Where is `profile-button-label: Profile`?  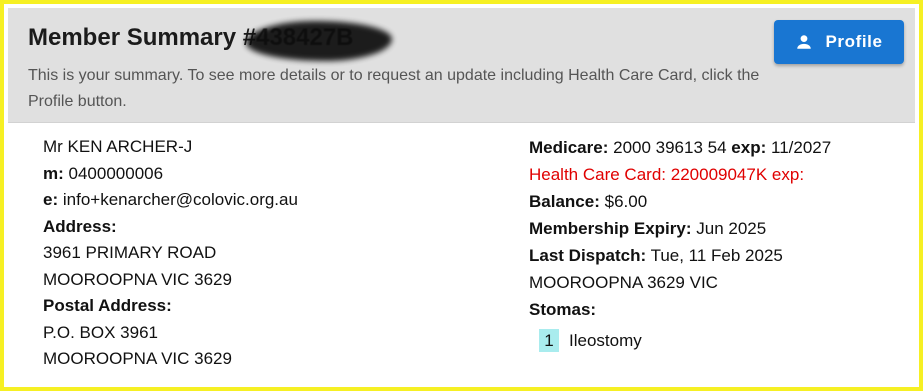
profile-button-label: Profile is located at coordinates (854, 41).